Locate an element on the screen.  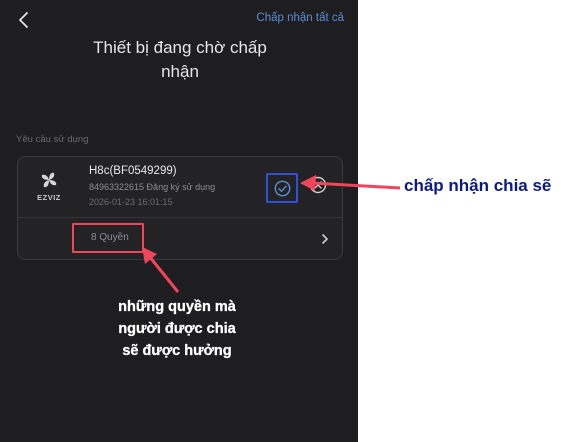
page-title-line2: nhận is located at coordinates (180, 71).